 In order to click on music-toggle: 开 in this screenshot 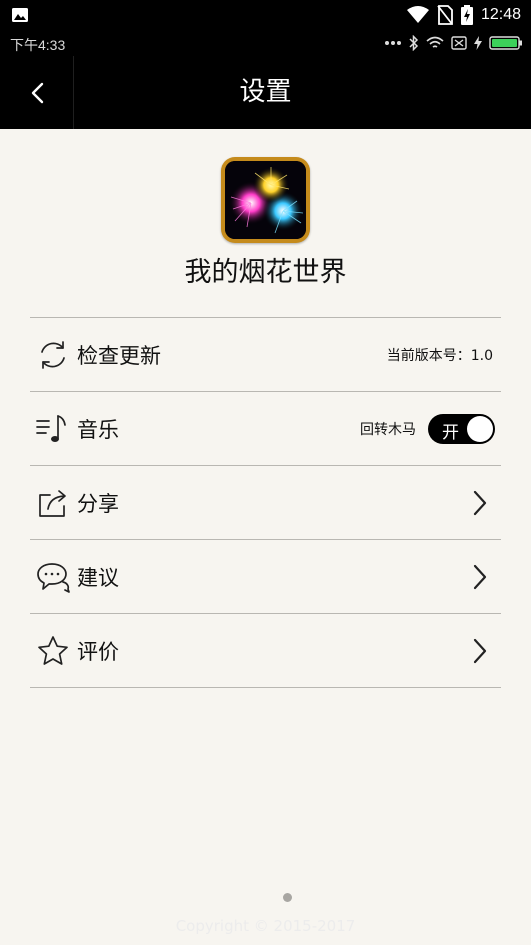, I will do `click(461, 429)`.